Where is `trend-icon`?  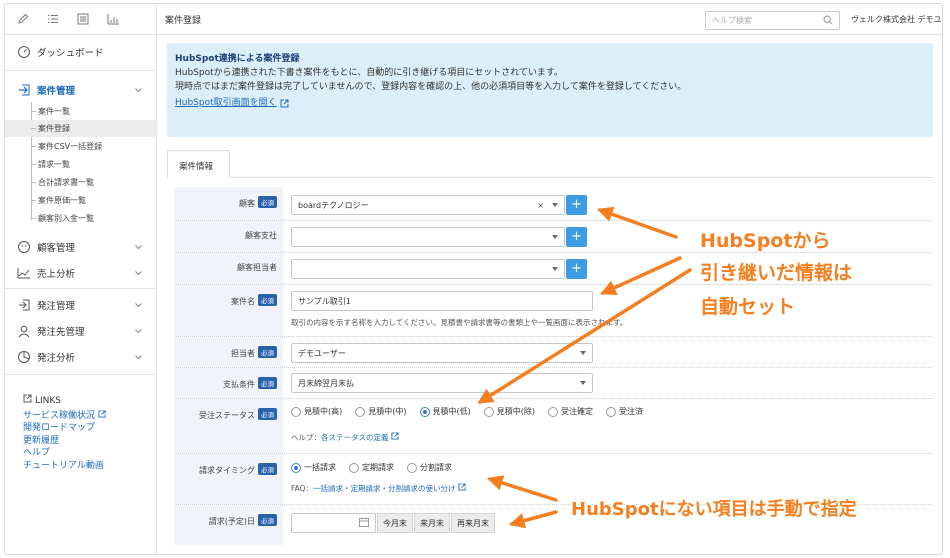 trend-icon is located at coordinates (24, 273).